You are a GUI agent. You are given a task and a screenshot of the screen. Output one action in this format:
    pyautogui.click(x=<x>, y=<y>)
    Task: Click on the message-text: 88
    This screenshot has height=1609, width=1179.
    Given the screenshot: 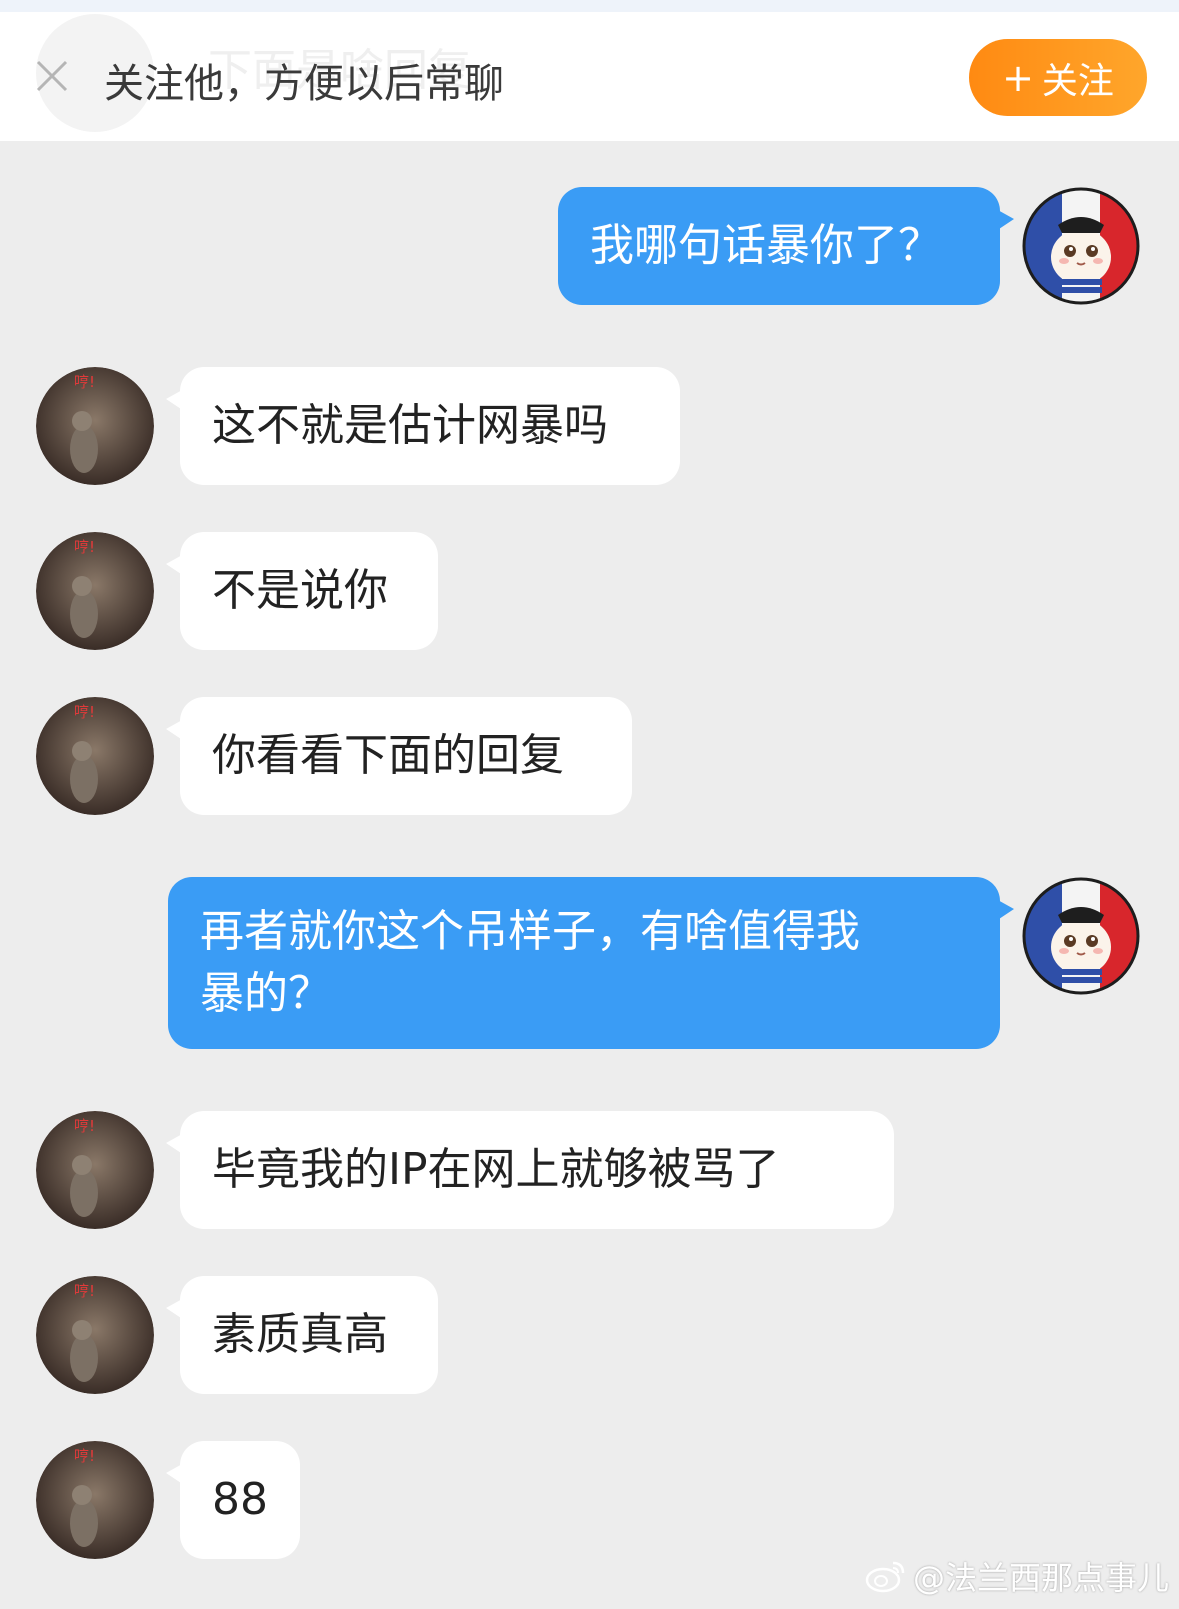 What is the action you would take?
    pyautogui.click(x=240, y=1499)
    